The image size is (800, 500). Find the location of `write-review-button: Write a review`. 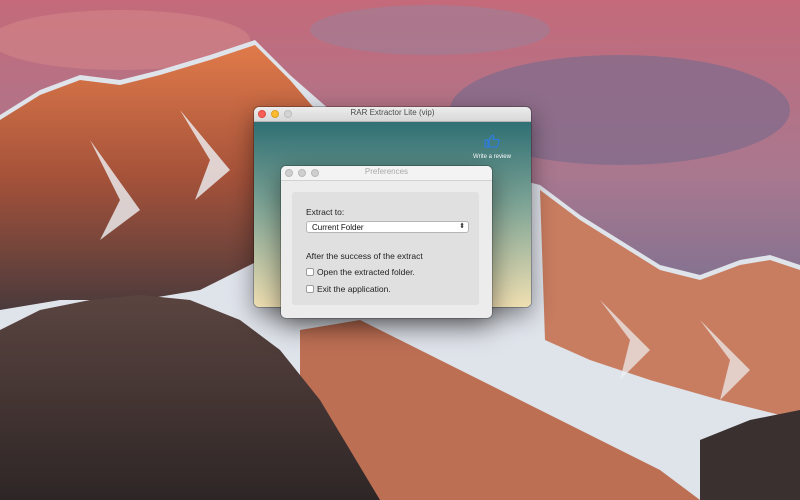

write-review-button: Write a review is located at coordinates (492, 147).